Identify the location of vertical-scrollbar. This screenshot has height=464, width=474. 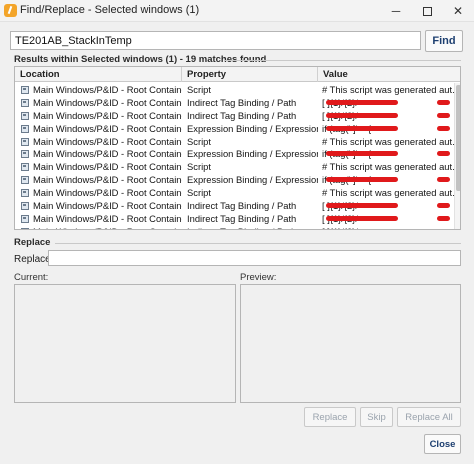
(457, 156).